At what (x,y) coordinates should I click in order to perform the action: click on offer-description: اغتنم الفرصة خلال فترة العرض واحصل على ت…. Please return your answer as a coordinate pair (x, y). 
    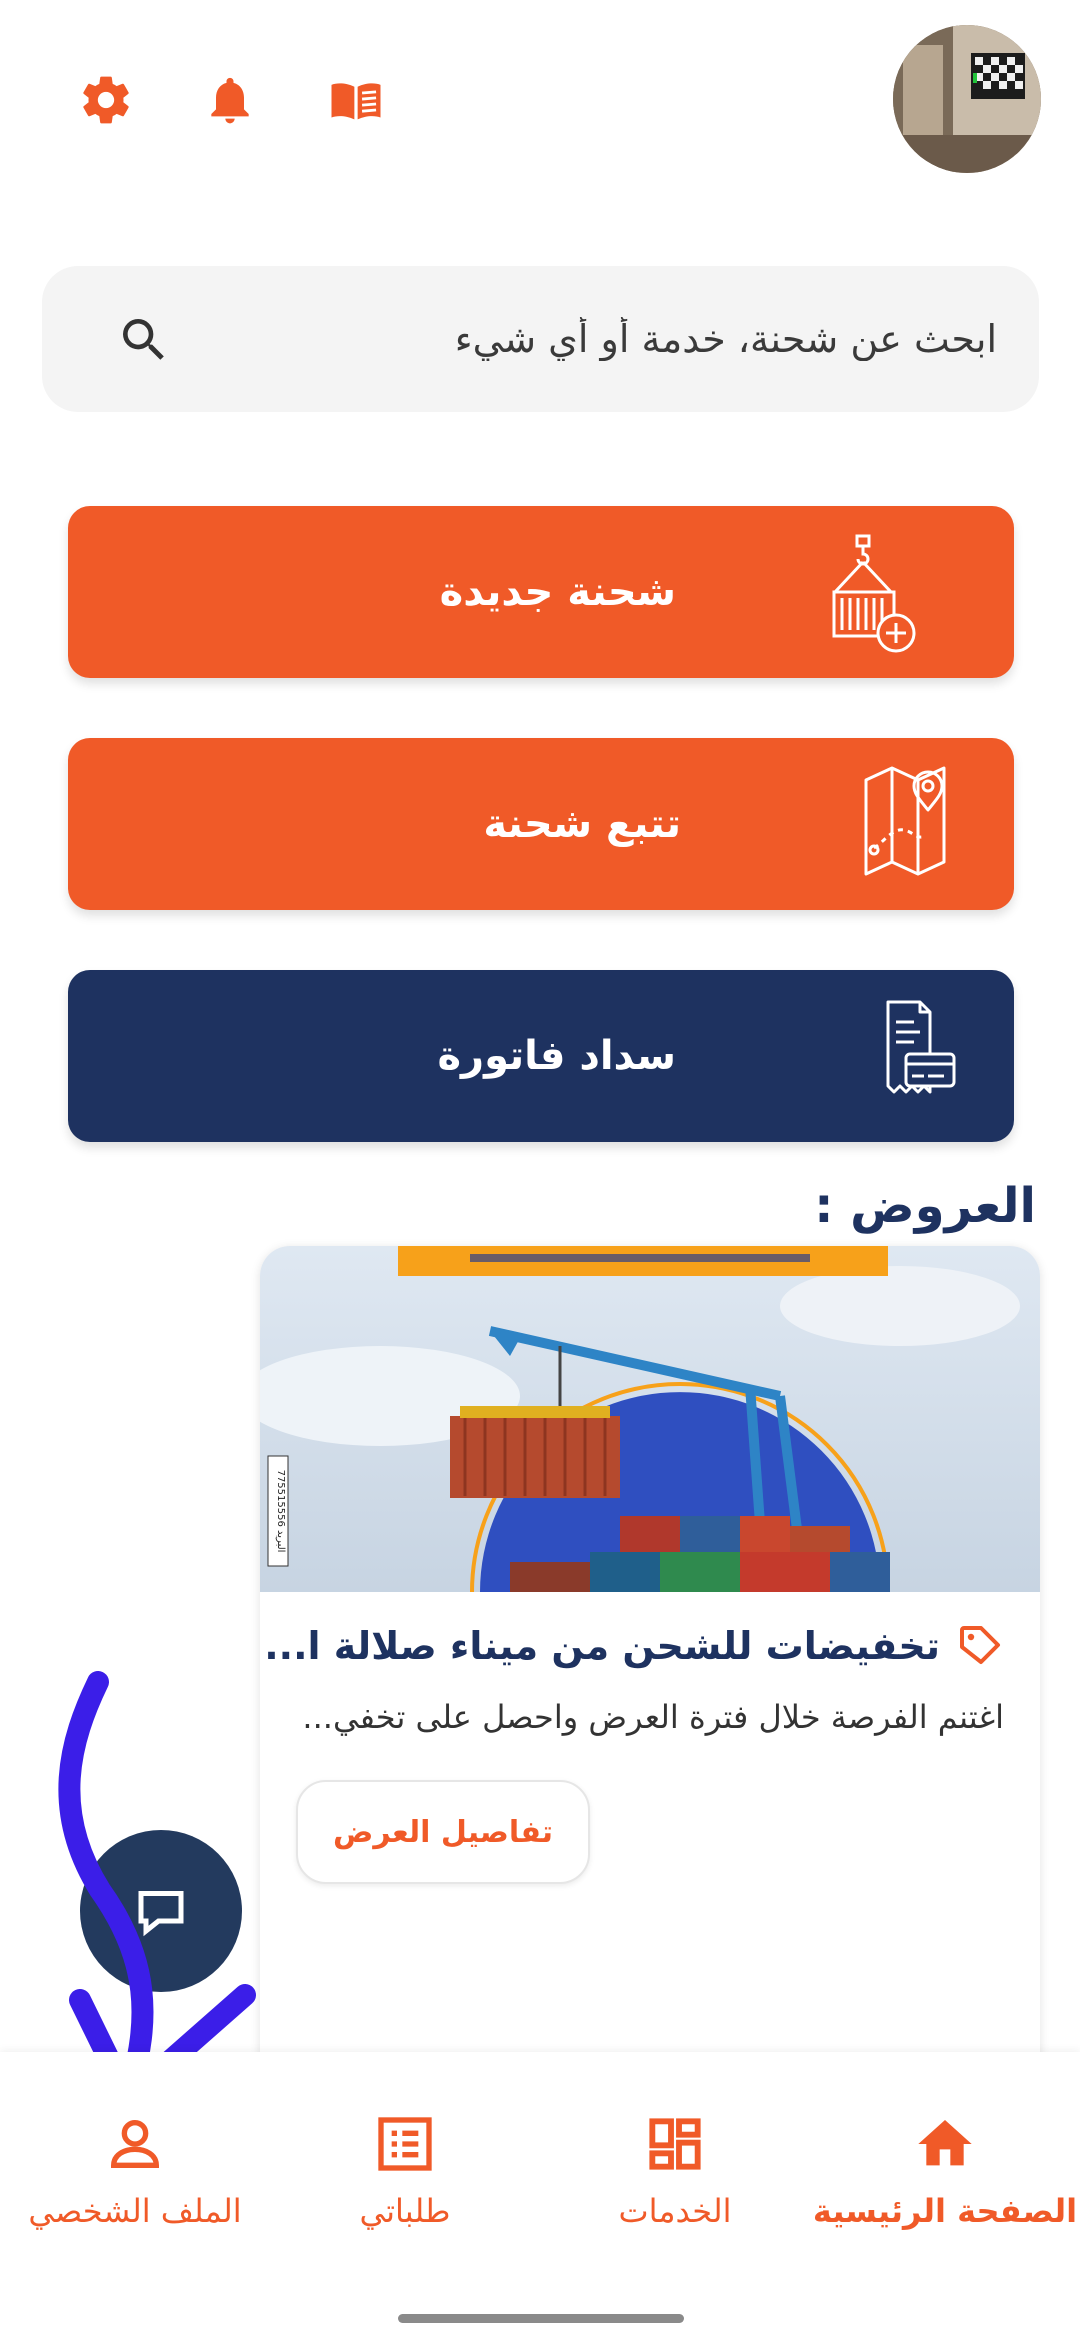
    Looking at the image, I should click on (653, 1717).